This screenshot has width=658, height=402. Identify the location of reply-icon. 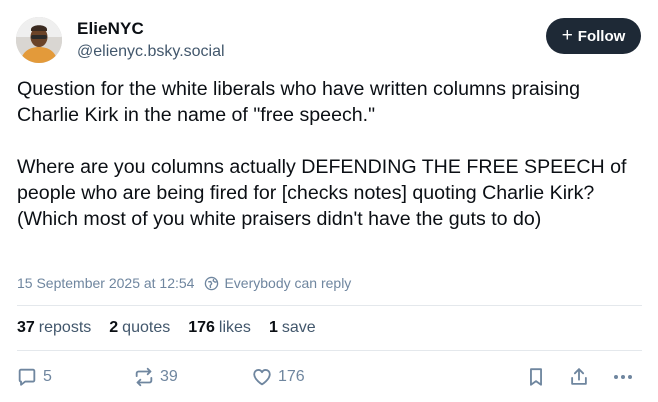
(27, 377).